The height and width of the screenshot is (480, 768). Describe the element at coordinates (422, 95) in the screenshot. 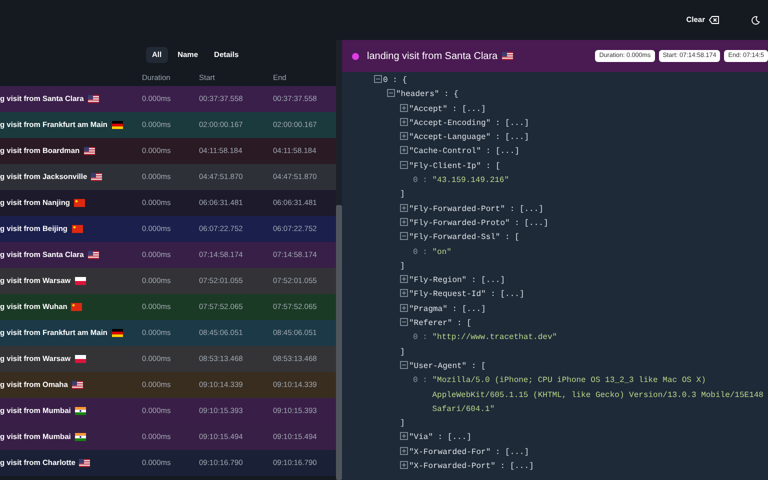

I see `json-key: "headers" :` at that location.